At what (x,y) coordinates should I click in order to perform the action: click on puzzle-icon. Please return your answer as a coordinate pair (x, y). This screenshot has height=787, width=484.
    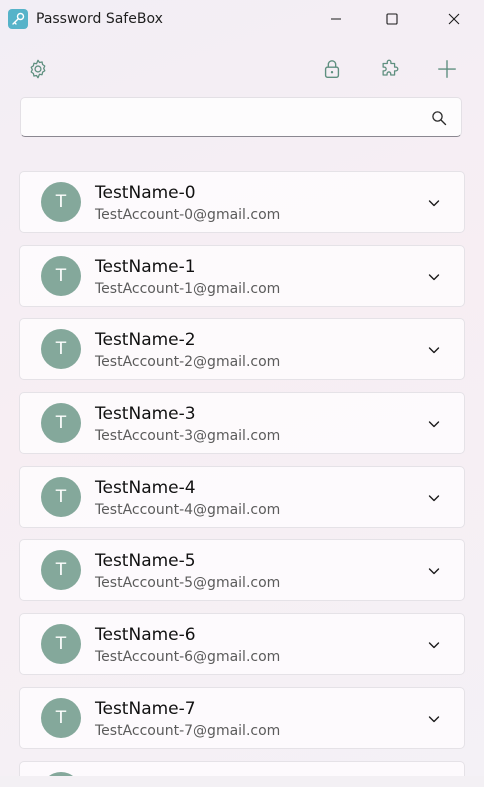
    Looking at the image, I should click on (390, 67).